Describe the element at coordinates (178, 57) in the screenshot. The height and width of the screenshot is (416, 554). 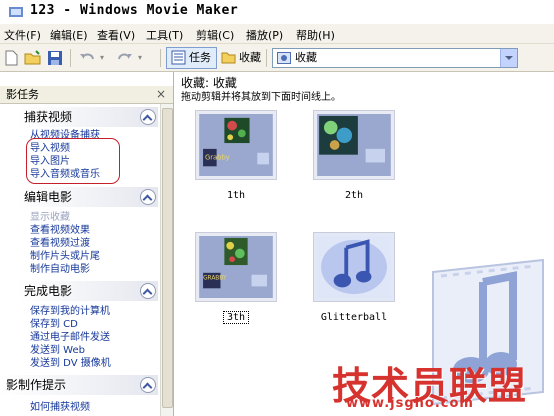
I see `tasks-icon` at that location.